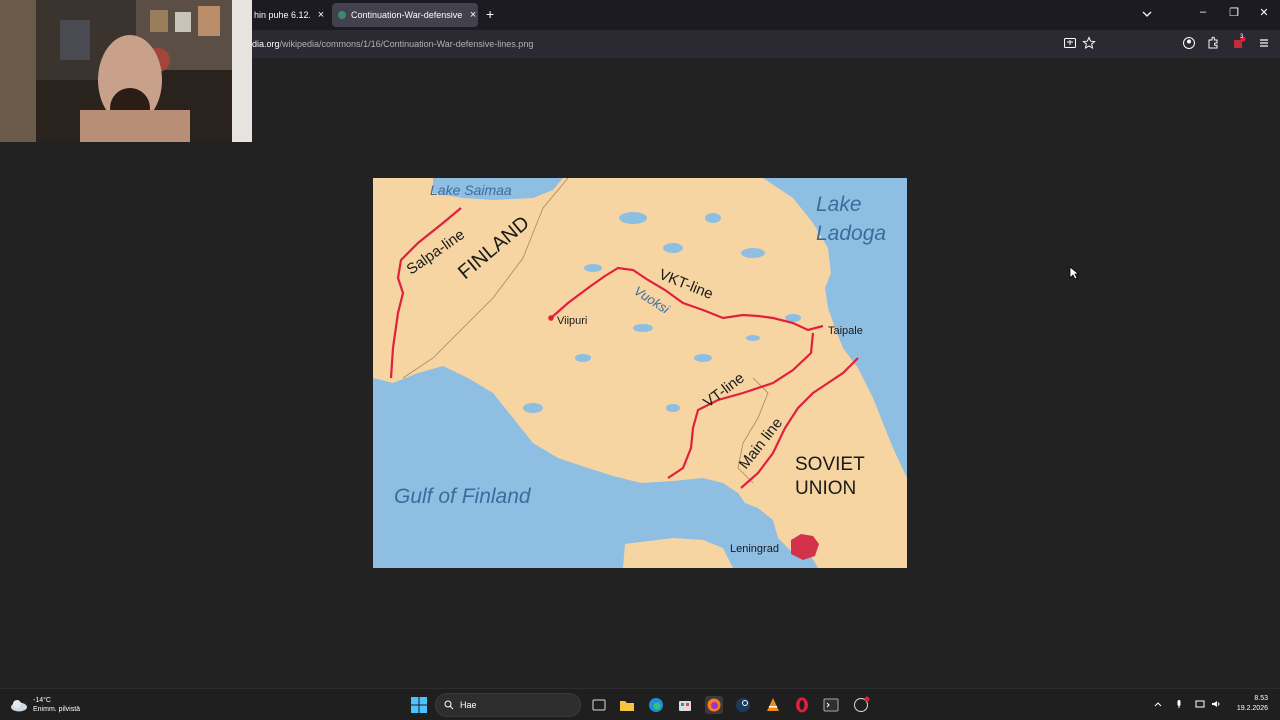  I want to click on chevron-up-icon, so click(1158, 704).